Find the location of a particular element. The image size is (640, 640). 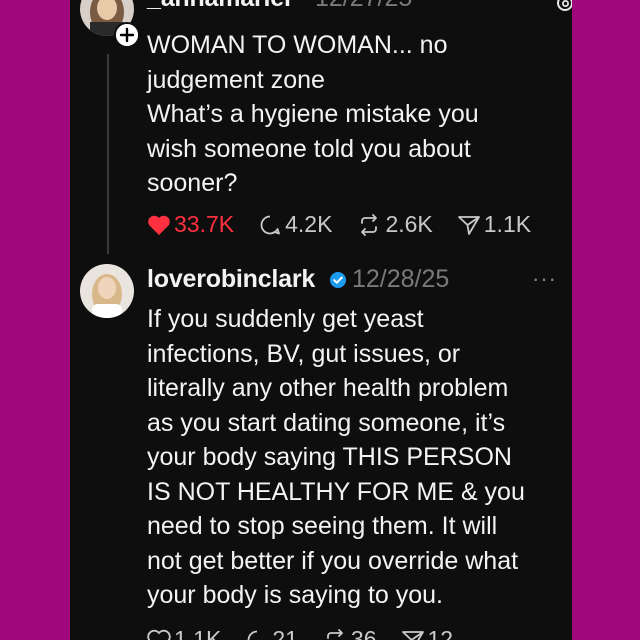

body-line: judgement zone is located at coordinates (236, 79).